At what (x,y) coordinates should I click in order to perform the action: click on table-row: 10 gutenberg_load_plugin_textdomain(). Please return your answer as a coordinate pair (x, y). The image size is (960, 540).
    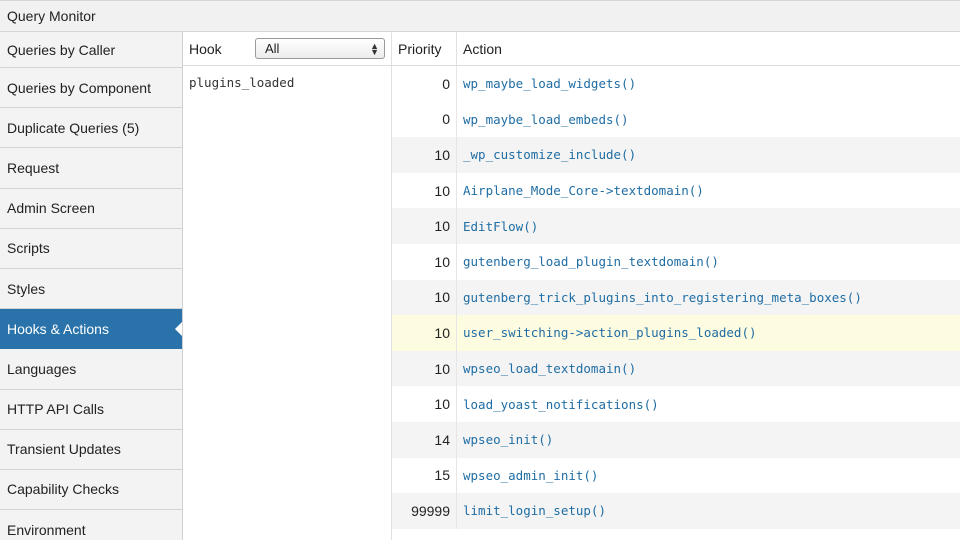
    Looking at the image, I should click on (676, 261).